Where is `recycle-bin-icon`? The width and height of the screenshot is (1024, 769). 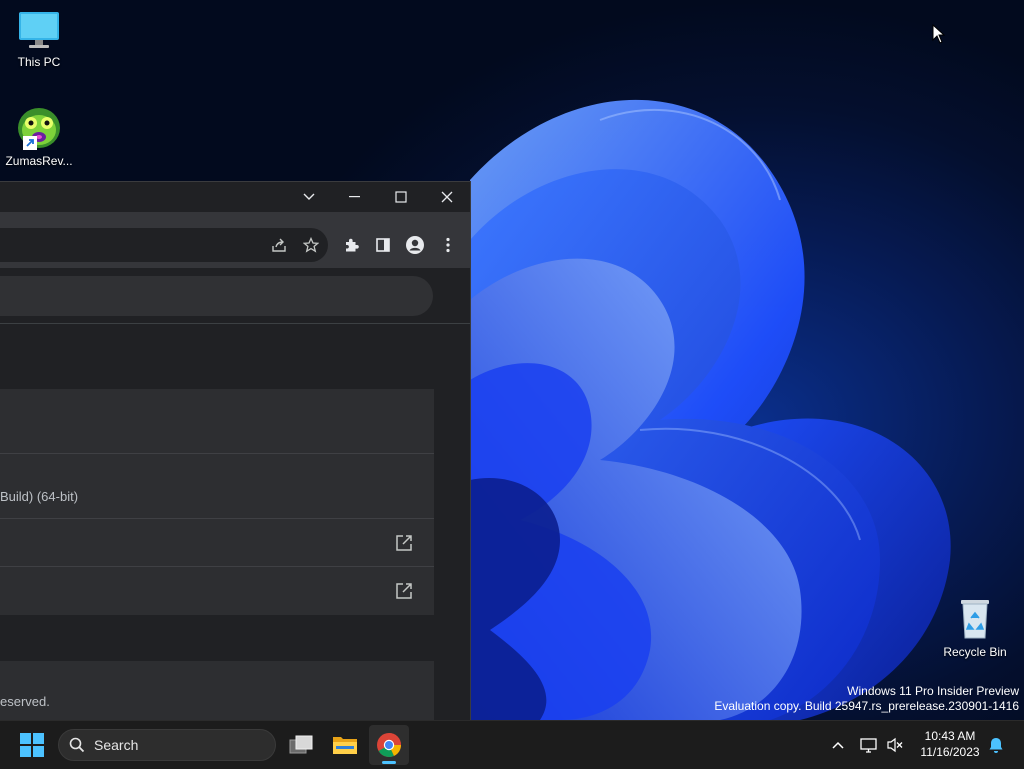 recycle-bin-icon is located at coordinates (975, 619).